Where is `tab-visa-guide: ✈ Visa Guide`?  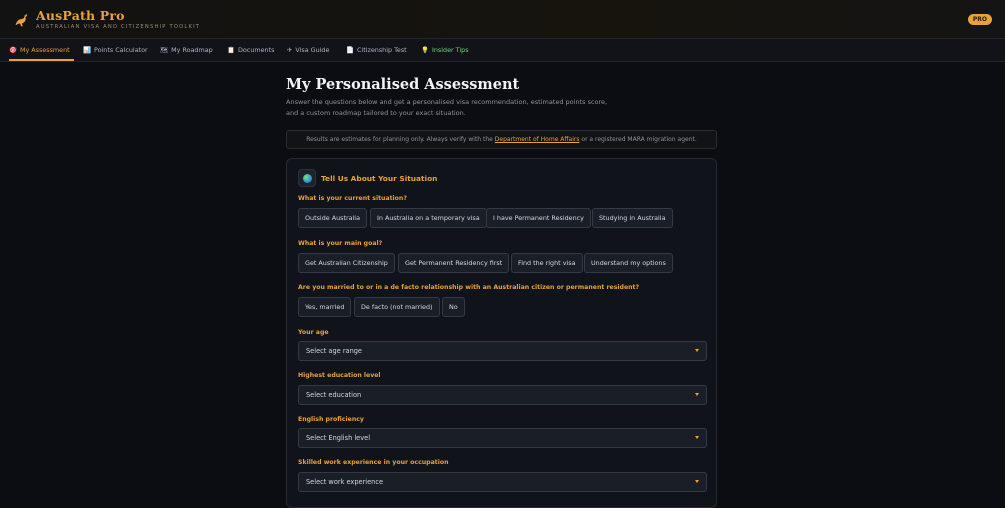 tab-visa-guide: ✈ Visa Guide is located at coordinates (308, 50).